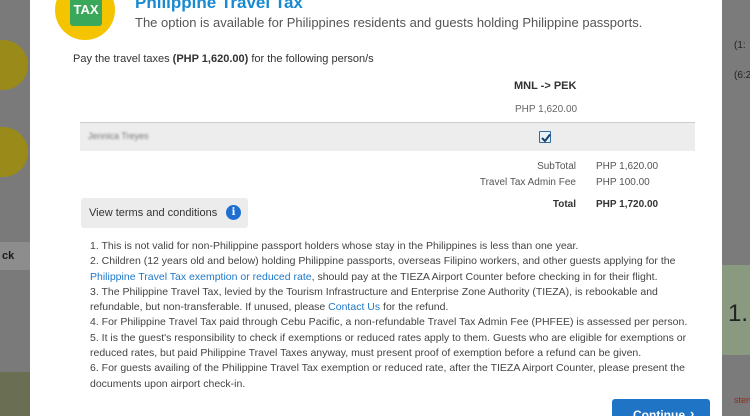  I want to click on chevron-right-icon: ›, so click(692, 411).